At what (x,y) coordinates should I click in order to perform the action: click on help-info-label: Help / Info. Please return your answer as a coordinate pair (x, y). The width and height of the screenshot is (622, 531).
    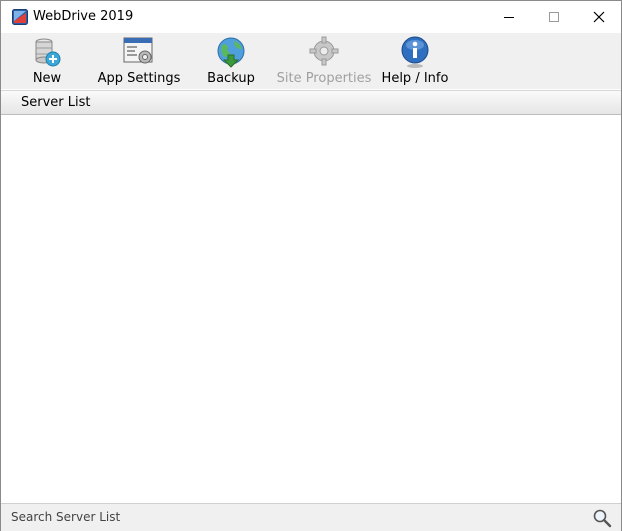
    Looking at the image, I should click on (415, 78).